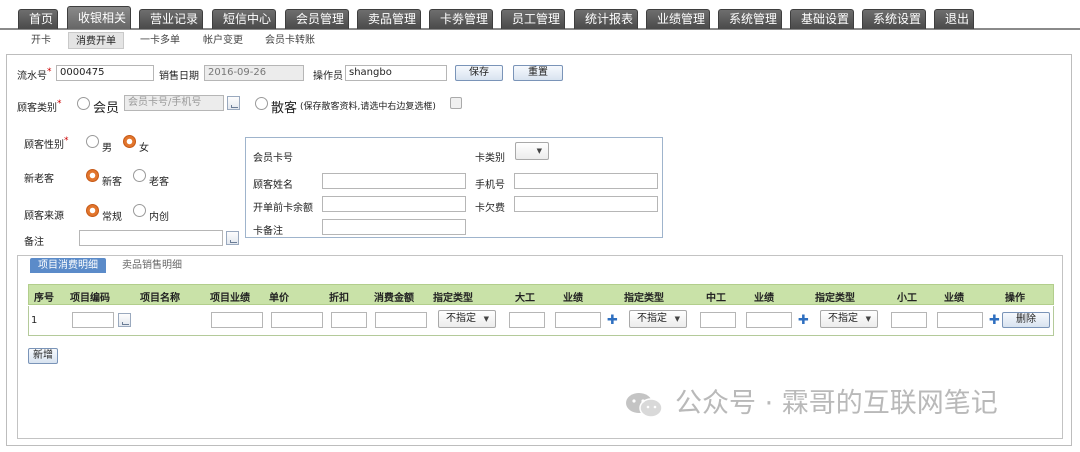 The height and width of the screenshot is (452, 1080). Describe the element at coordinates (532, 151) in the screenshot. I see `card-type-select: ▼` at that location.